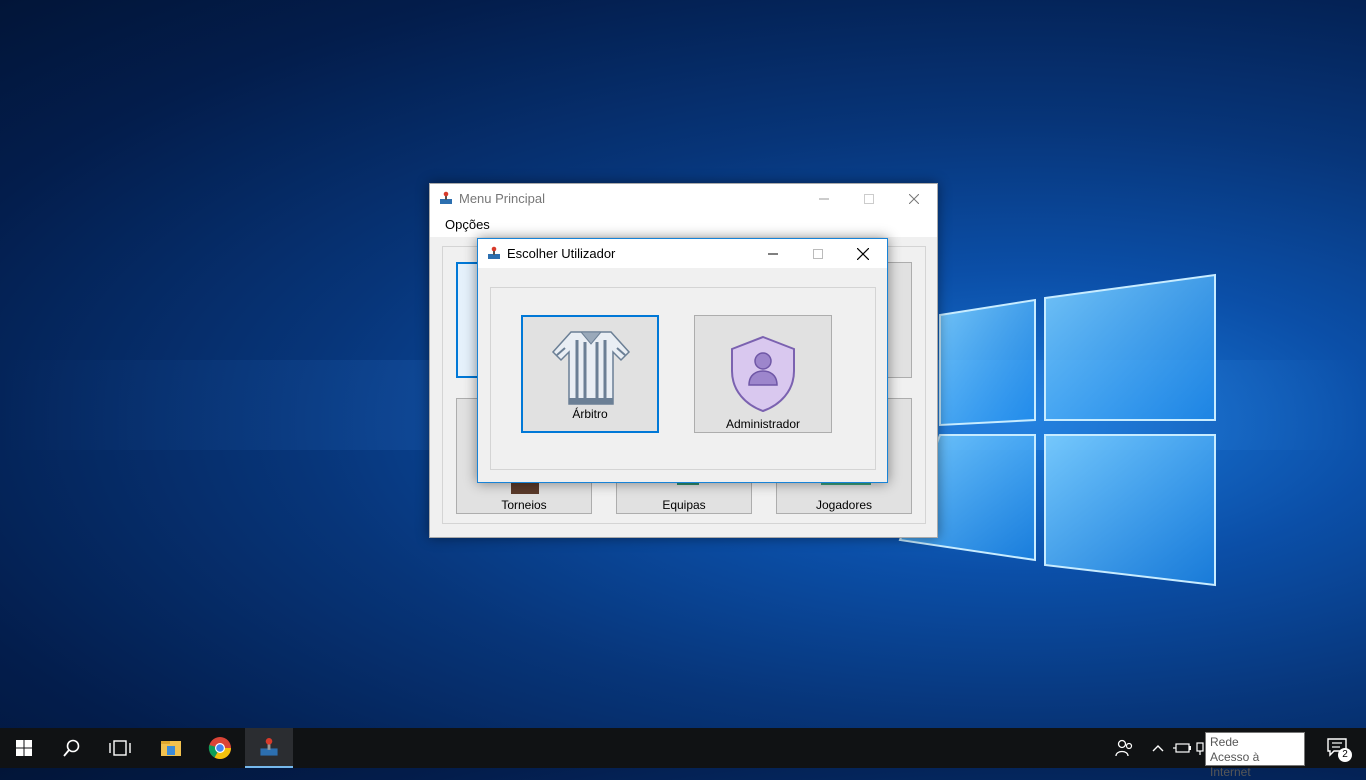 The height and width of the screenshot is (780, 1366). What do you see at coordinates (561, 253) in the screenshot?
I see `dialog-title: Escolher Utilizador` at bounding box center [561, 253].